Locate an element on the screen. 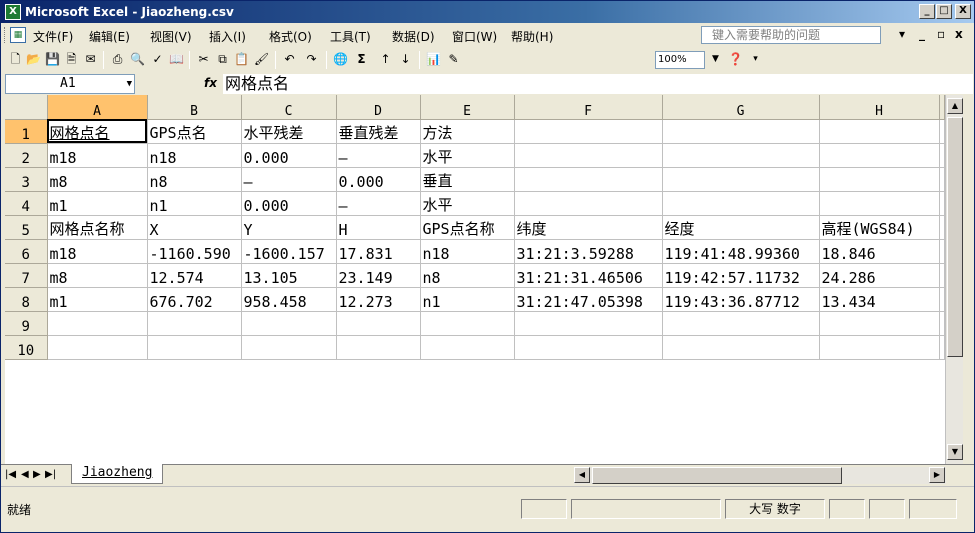 Image resolution: width=975 pixels, height=533 pixels. cell: m1 is located at coordinates (97, 203).